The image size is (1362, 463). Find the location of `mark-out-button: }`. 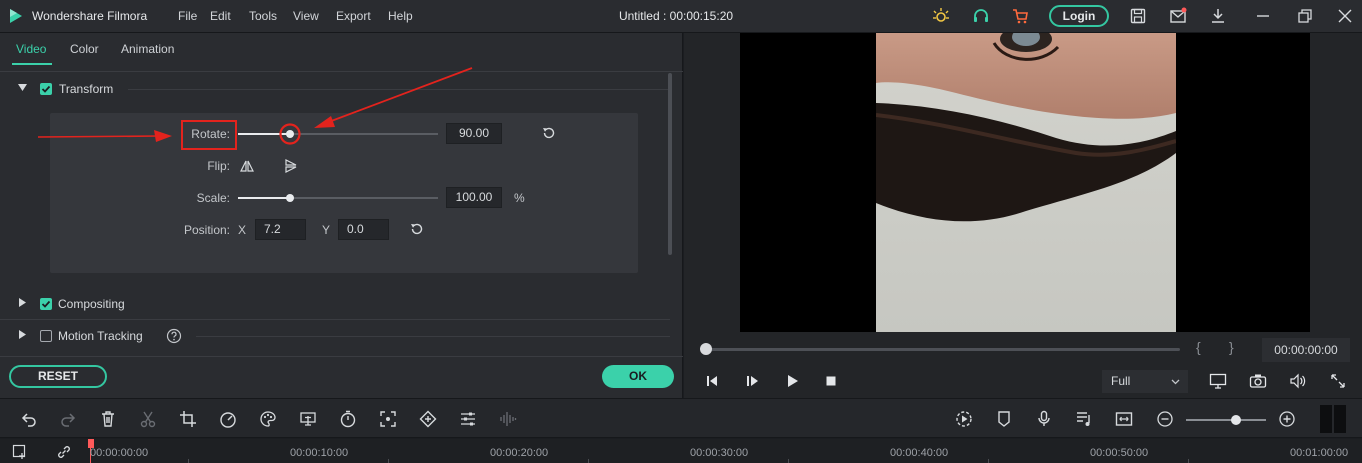

mark-out-button: } is located at coordinates (1231, 347).